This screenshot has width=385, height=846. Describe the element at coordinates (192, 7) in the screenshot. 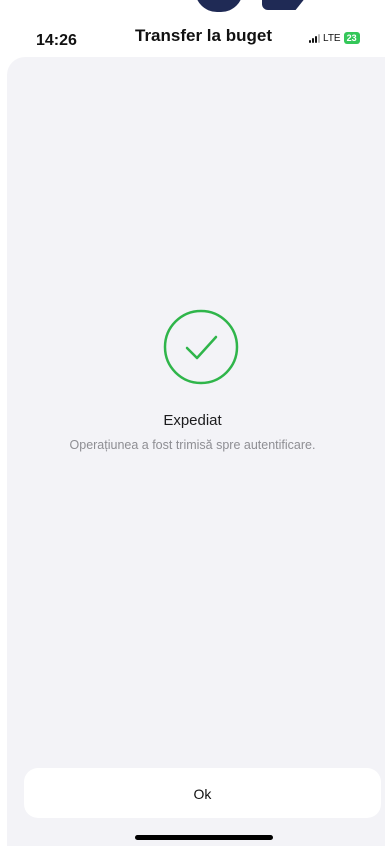

I see `top-logo-strip` at that location.